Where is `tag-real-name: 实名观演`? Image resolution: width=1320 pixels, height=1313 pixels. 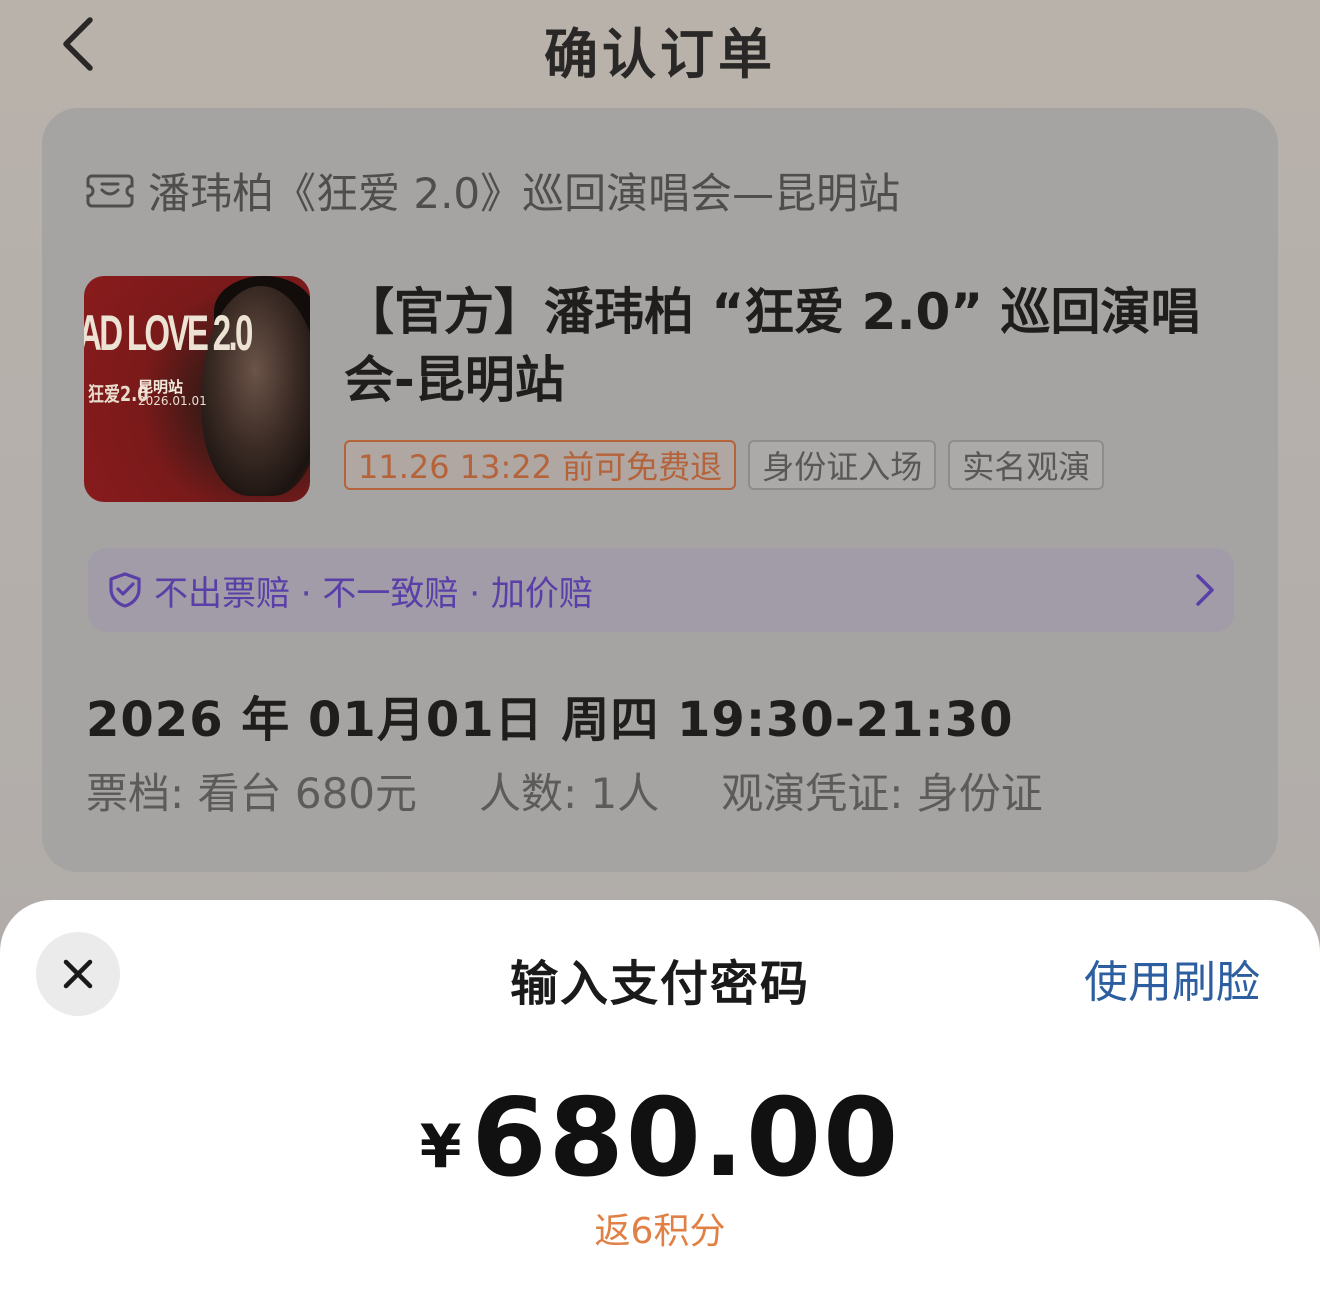 tag-real-name: 实名观演 is located at coordinates (1026, 465).